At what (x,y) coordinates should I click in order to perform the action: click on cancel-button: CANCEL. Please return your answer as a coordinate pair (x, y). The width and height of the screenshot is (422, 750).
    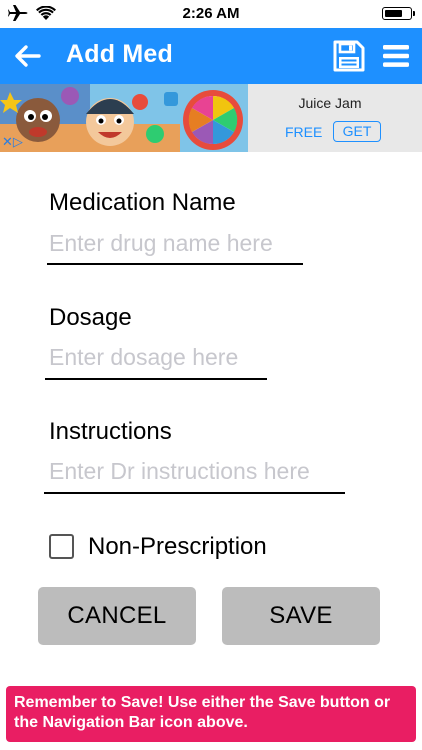
    Looking at the image, I should click on (117, 616).